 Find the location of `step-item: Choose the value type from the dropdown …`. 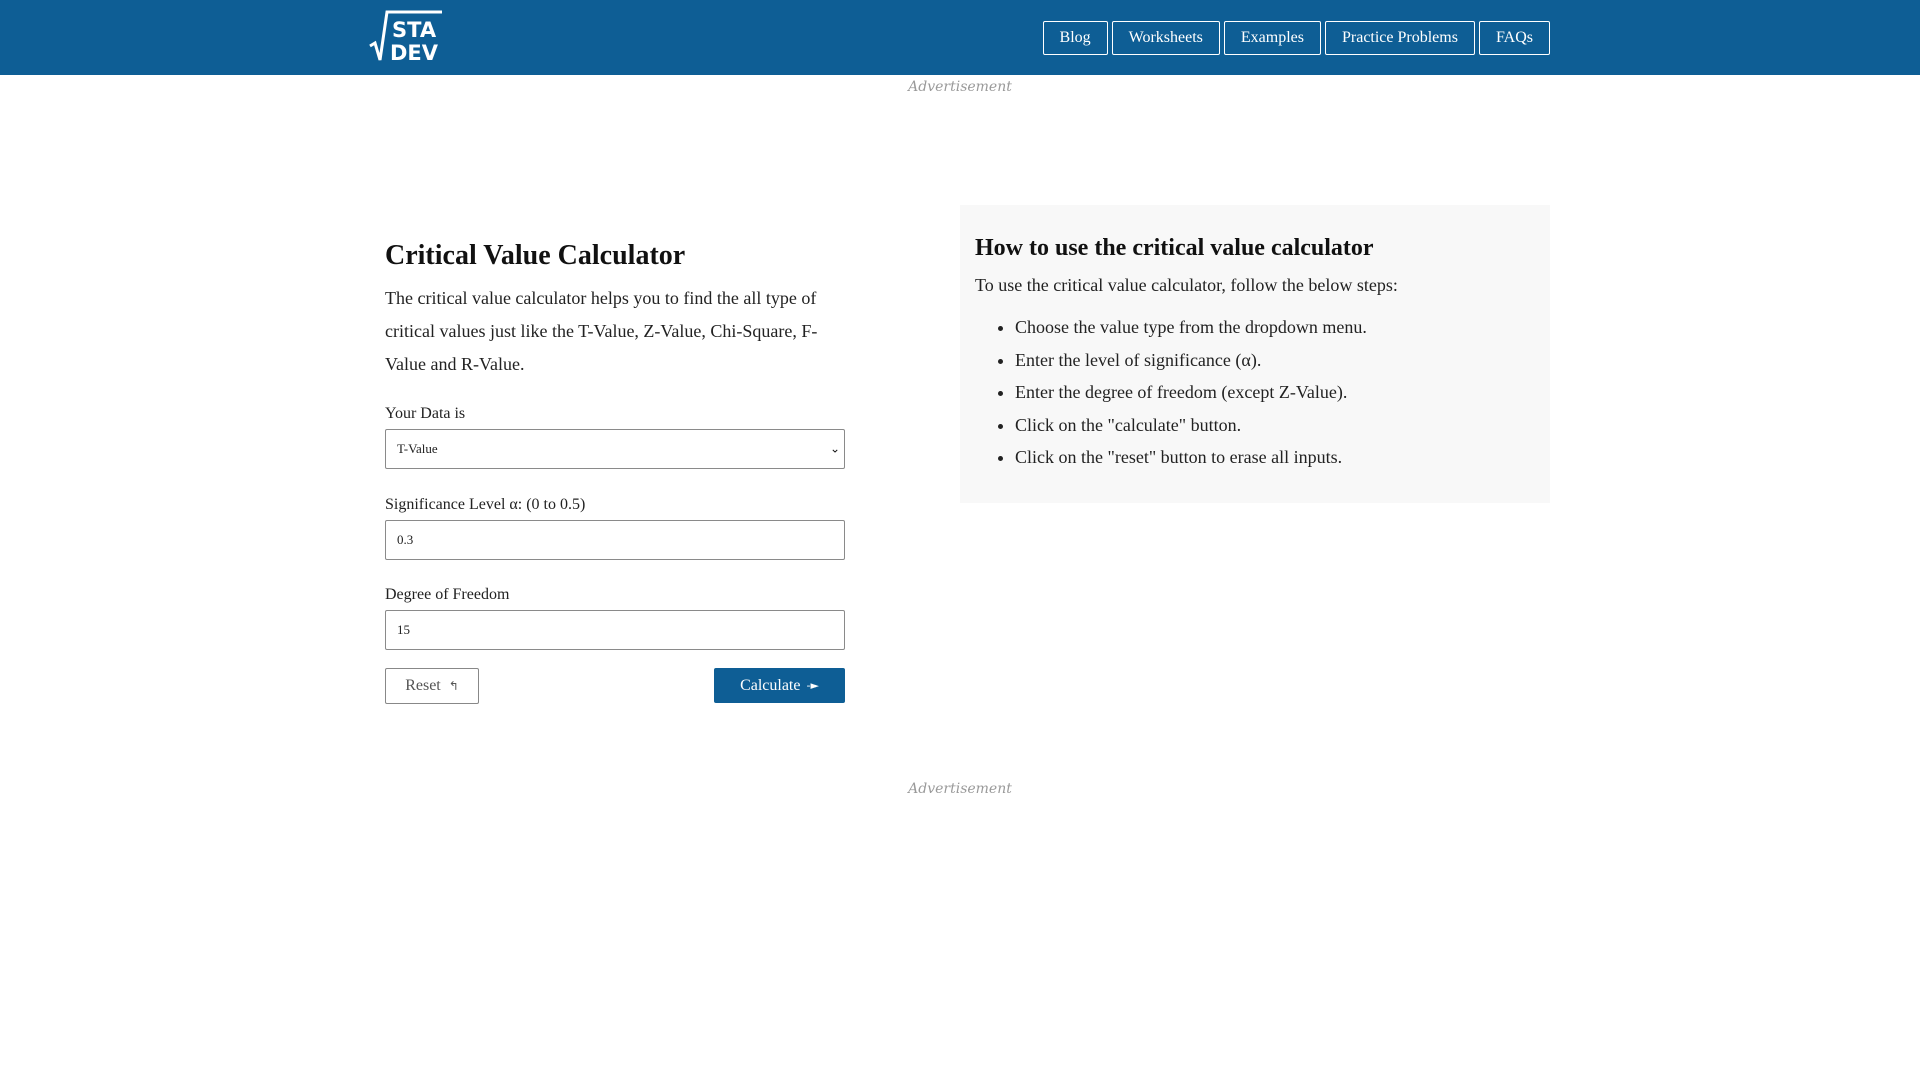

step-item: Choose the value type from the dropdown … is located at coordinates (1275, 327).